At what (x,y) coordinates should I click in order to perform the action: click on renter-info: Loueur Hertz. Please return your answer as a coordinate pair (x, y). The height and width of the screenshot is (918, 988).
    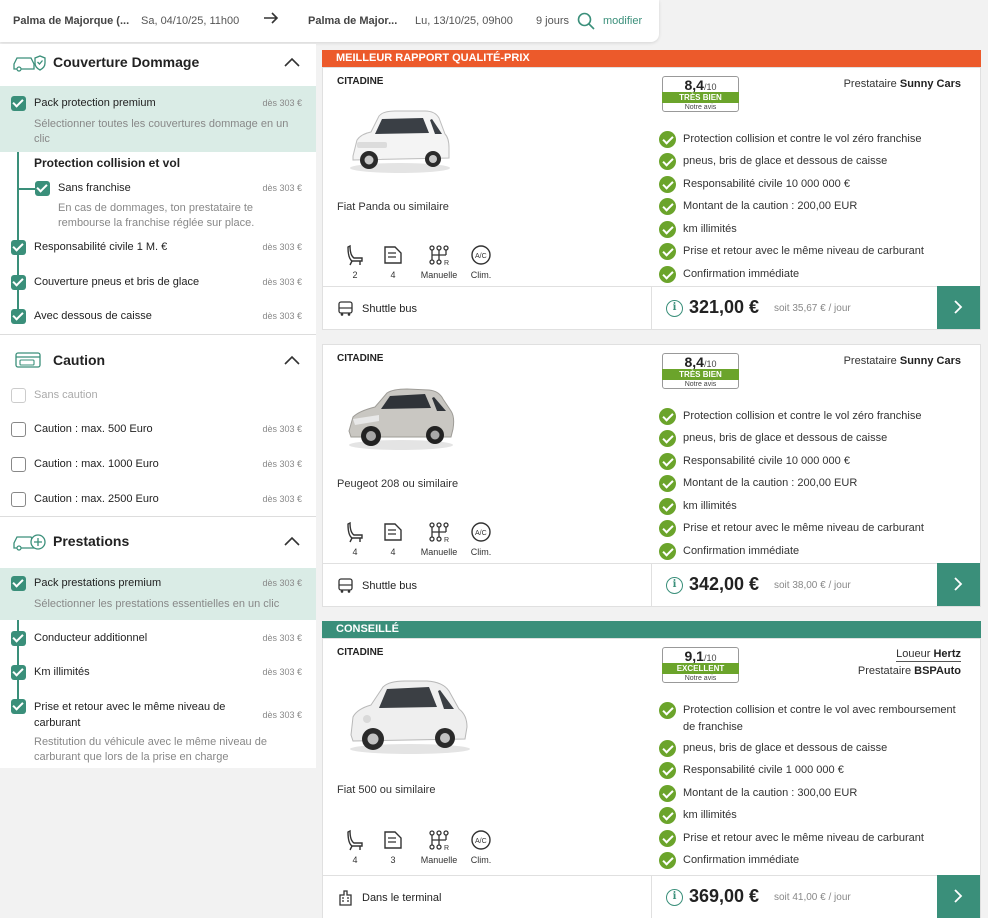
    Looking at the image, I should click on (928, 655).